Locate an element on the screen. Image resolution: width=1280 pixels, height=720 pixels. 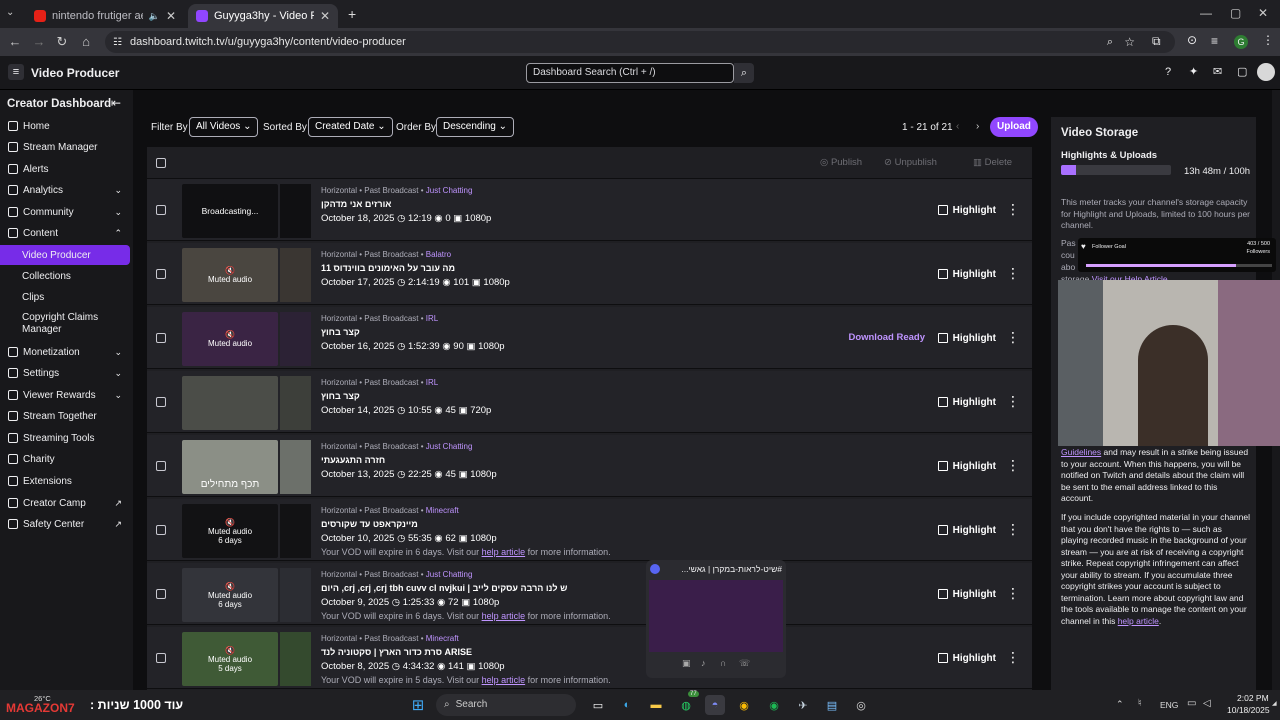
upload-button: Upload is located at coordinates (1014, 127).